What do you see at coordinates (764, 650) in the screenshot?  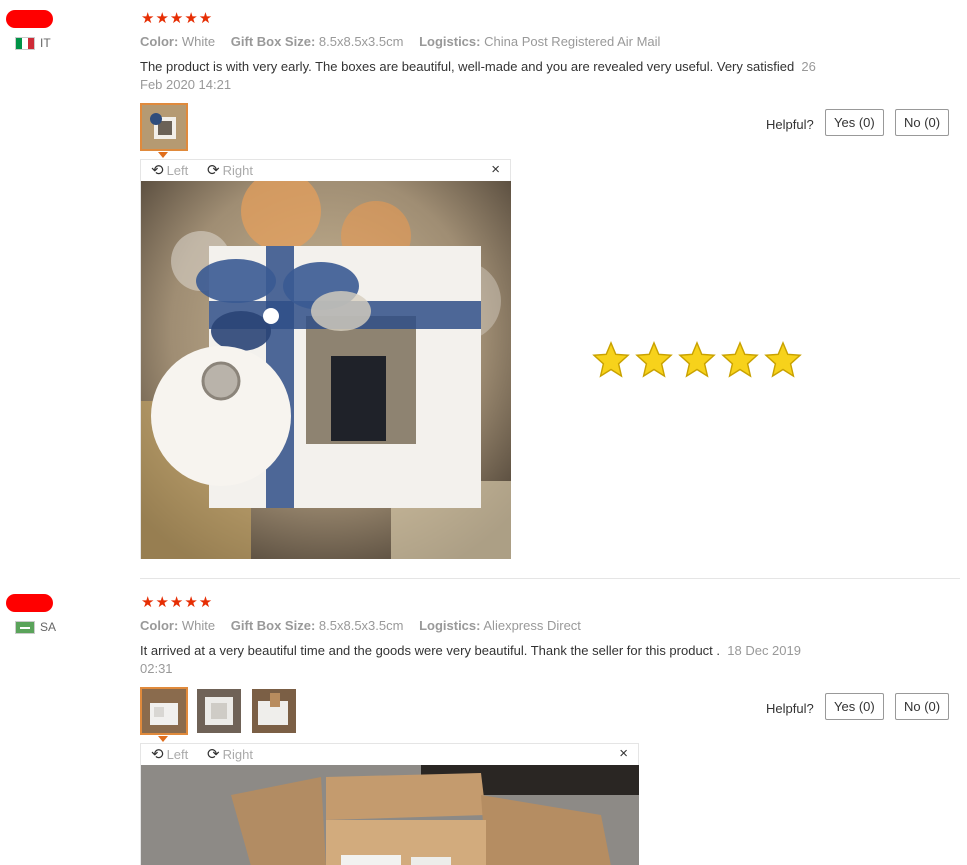 I see `review-date-part1: 18 Dec 2019` at bounding box center [764, 650].